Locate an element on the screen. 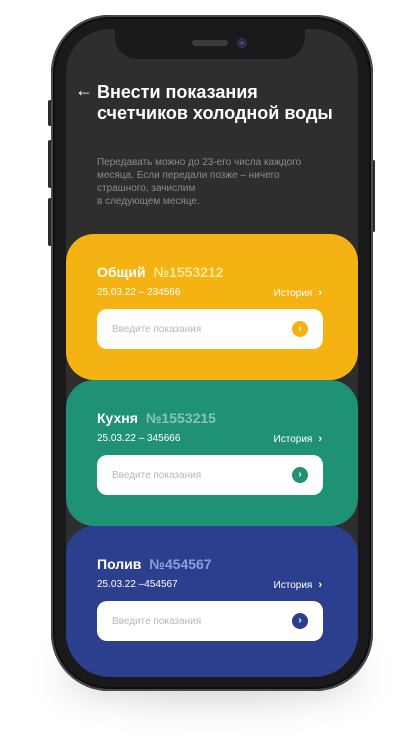 This screenshot has height=745, width=420. meter-name: Кухня is located at coordinates (117, 418).